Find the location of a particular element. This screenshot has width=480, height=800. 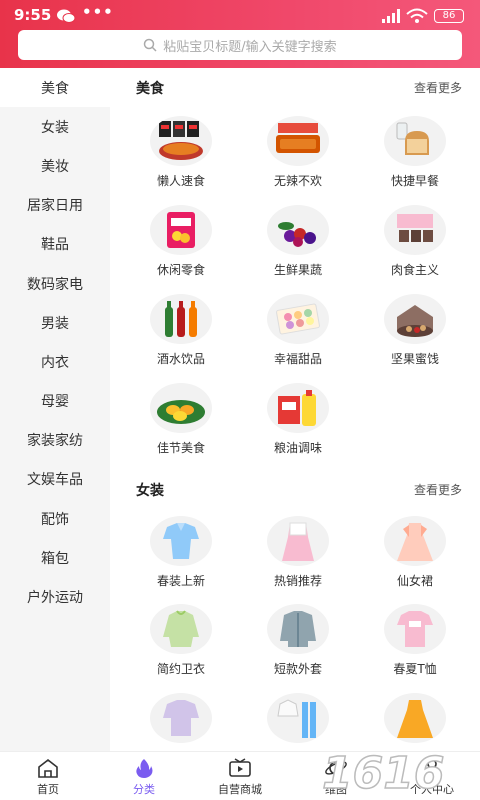

notification-dots: ••• is located at coordinates (98, 12).